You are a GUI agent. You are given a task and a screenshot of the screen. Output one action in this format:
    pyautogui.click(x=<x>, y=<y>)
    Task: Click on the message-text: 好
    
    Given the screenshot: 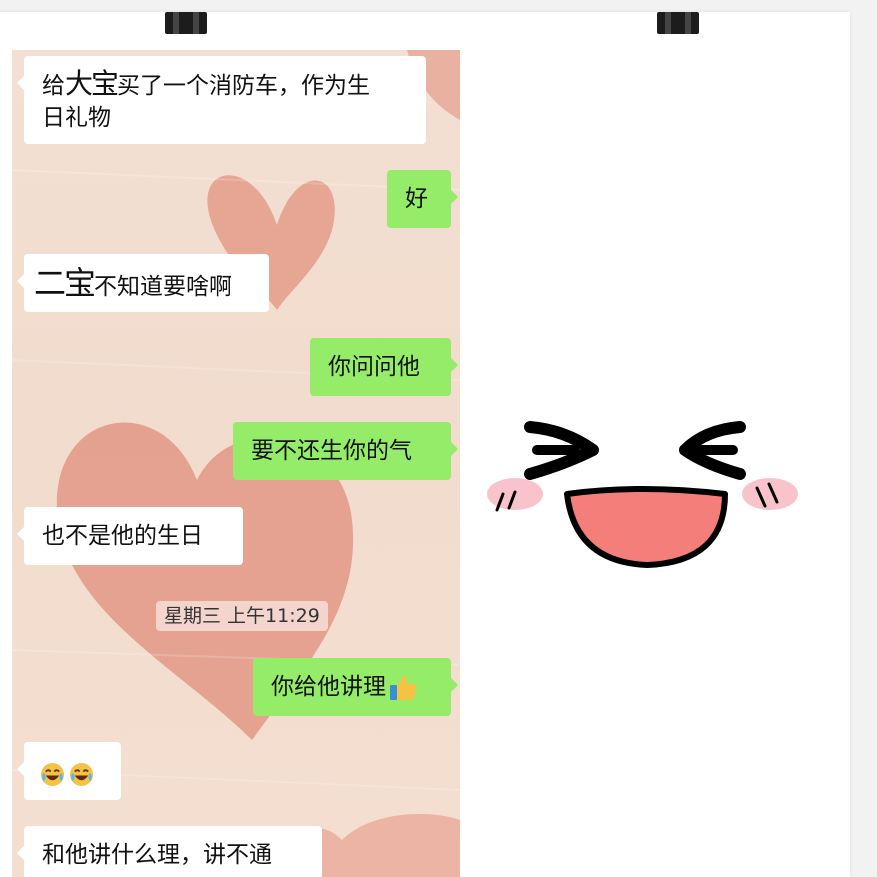 What is the action you would take?
    pyautogui.click(x=416, y=199)
    